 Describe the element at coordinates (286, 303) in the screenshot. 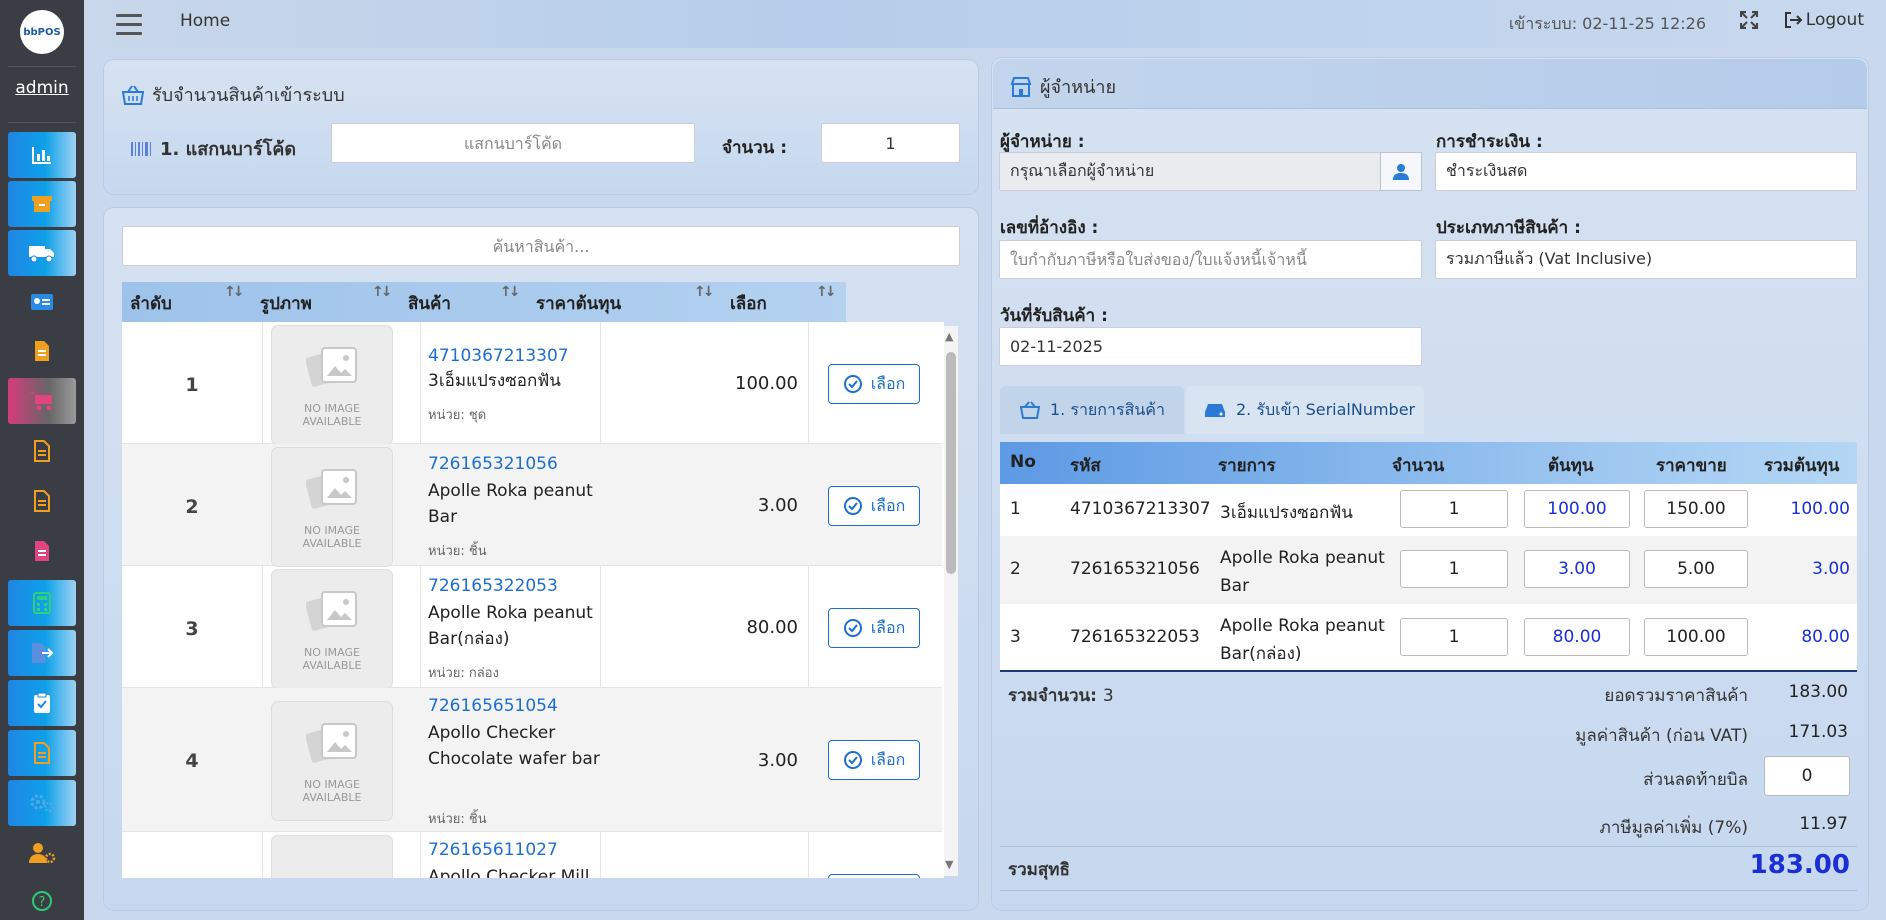

I see `col-header-image: รูปภาพ` at that location.